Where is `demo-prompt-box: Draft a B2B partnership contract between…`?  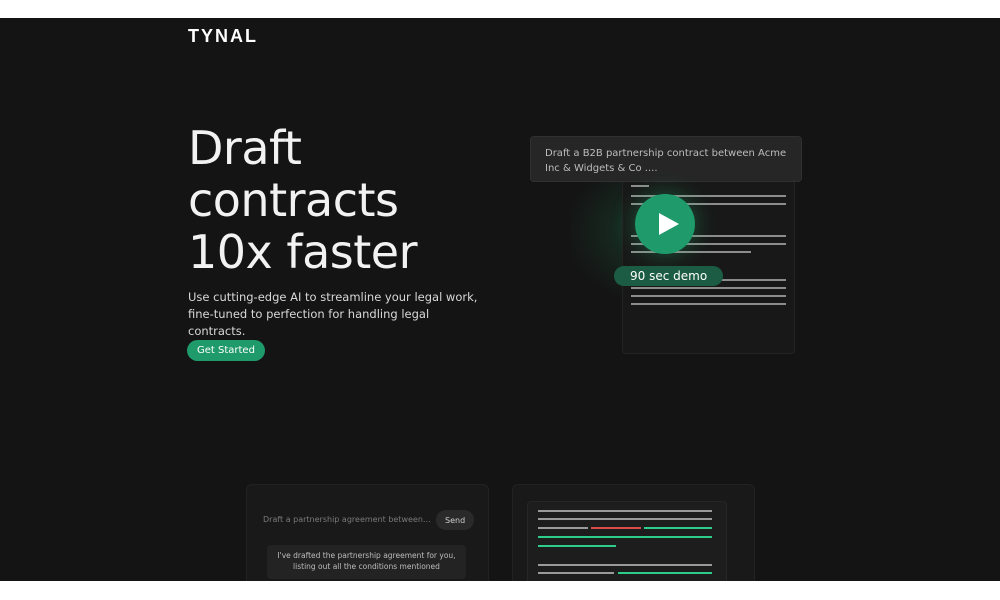 demo-prompt-box: Draft a B2B partnership contract between… is located at coordinates (666, 159).